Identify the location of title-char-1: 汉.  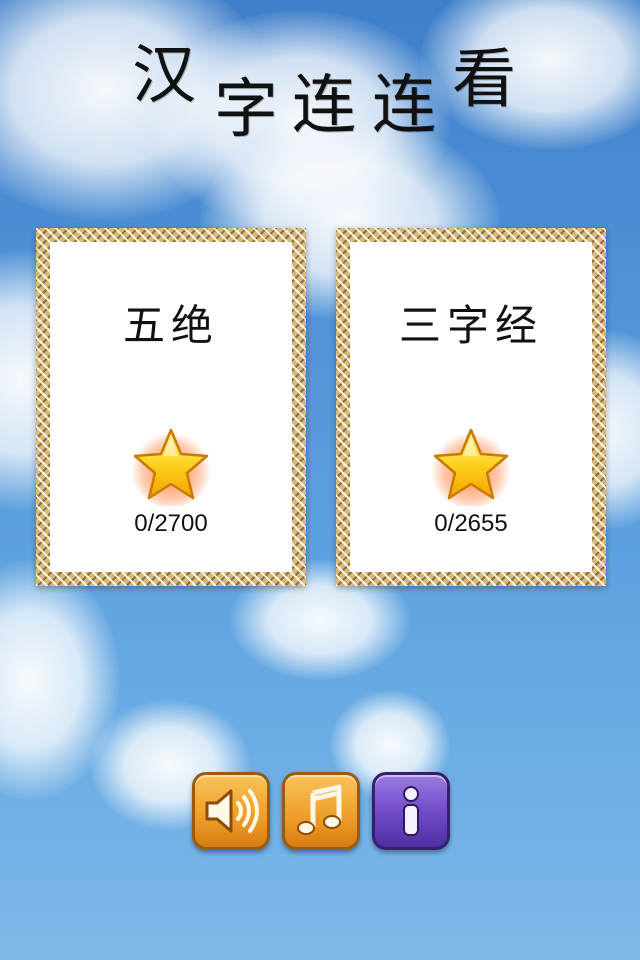
(164, 76).